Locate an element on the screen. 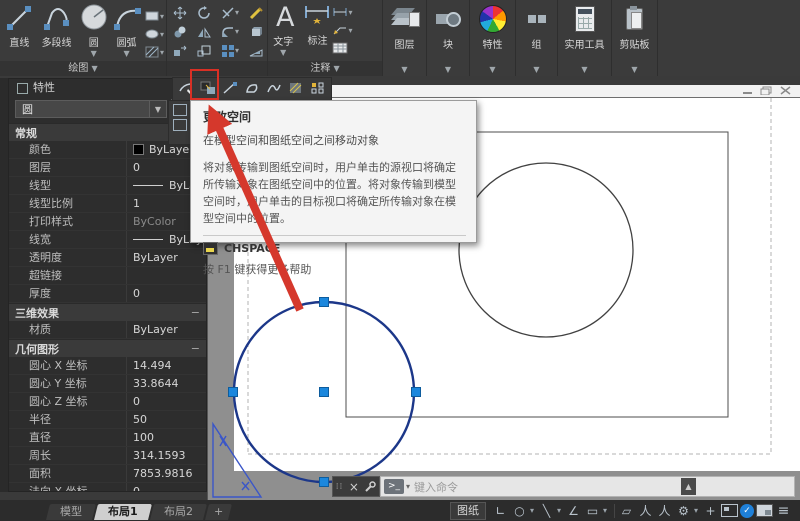 The image size is (800, 521). property-row: 半径 50 is located at coordinates (107, 420).